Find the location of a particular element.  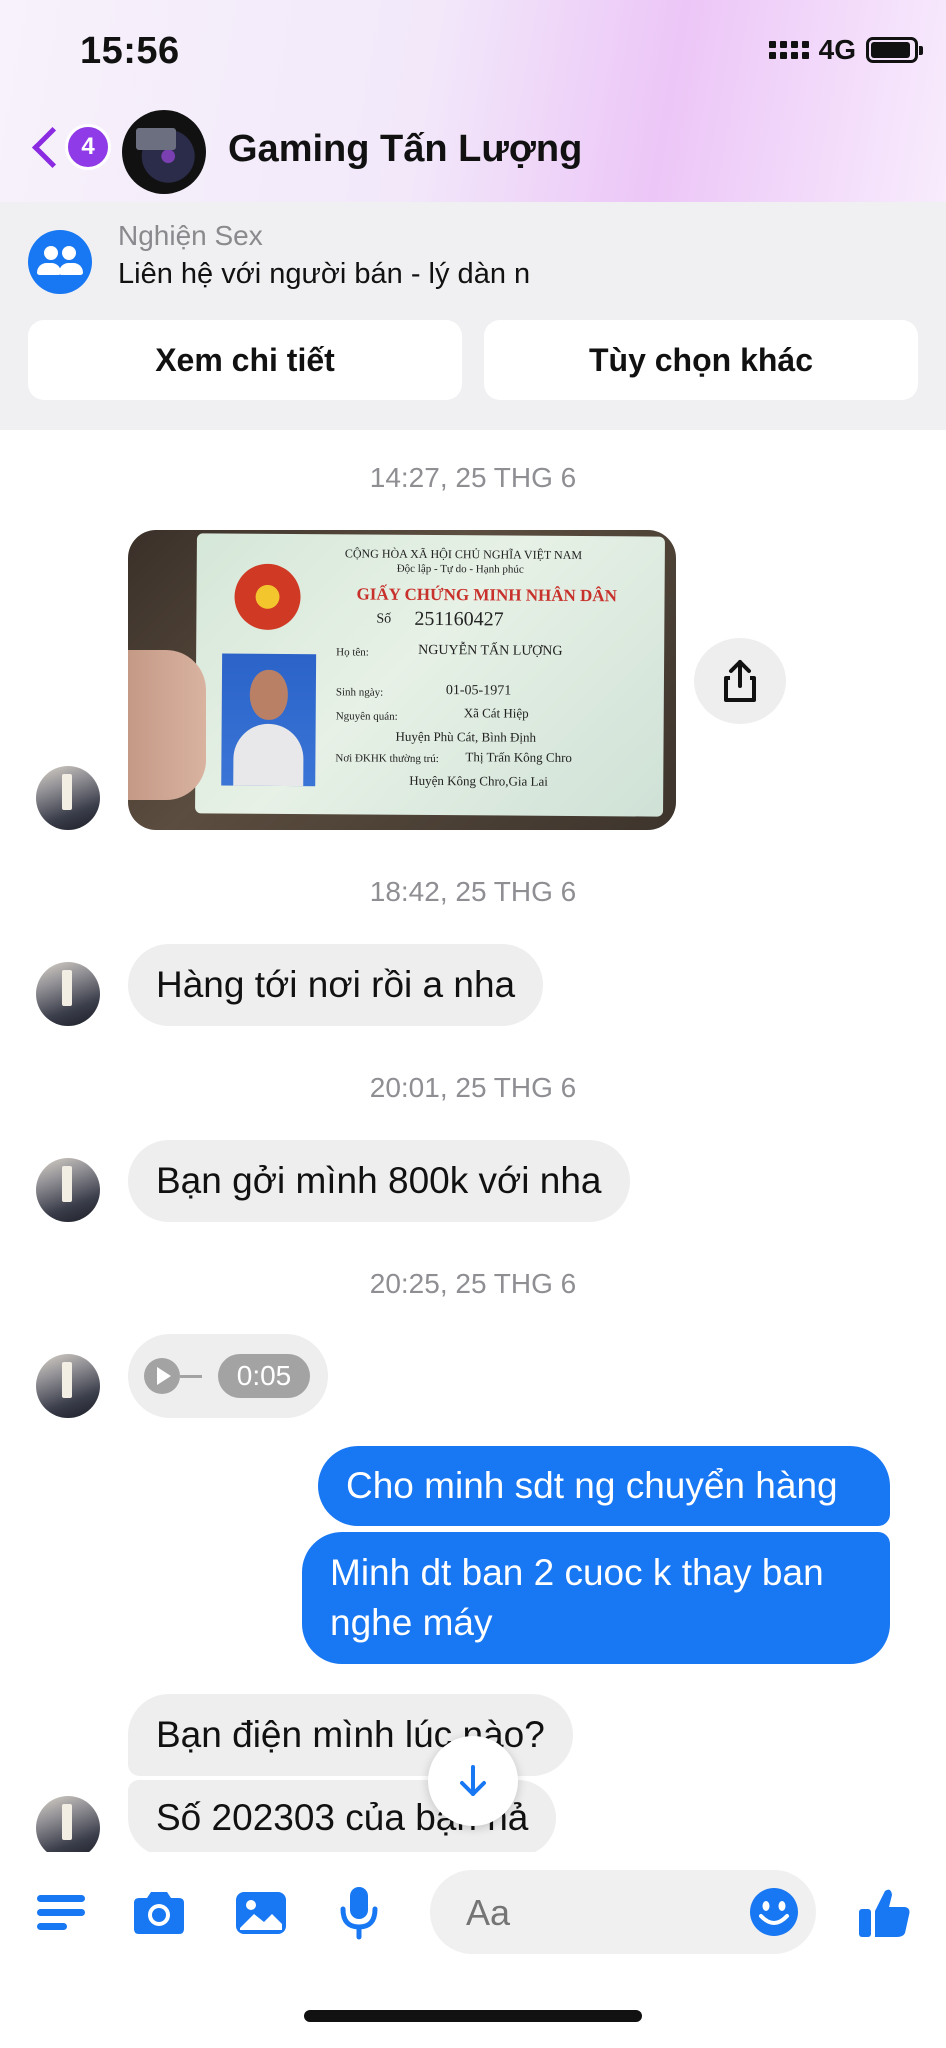

battery-icon is located at coordinates (894, 50).